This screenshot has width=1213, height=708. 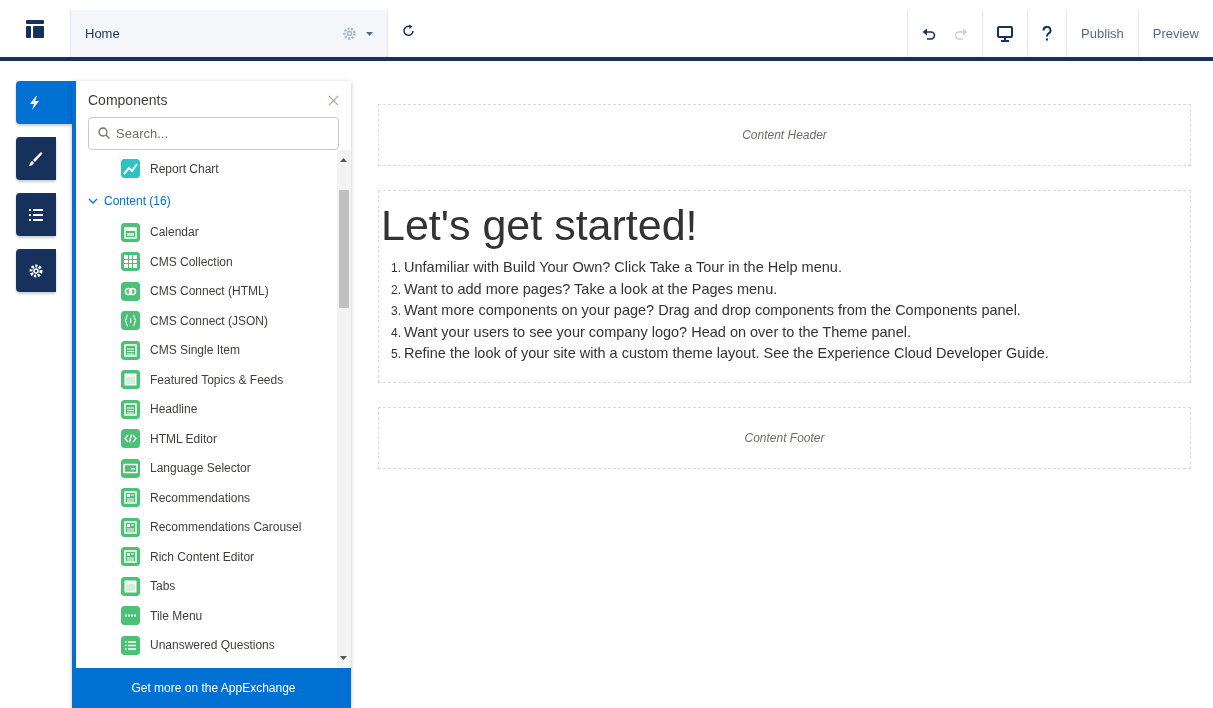 I want to click on component-item: Rich Content Editor, so click(x=206, y=557).